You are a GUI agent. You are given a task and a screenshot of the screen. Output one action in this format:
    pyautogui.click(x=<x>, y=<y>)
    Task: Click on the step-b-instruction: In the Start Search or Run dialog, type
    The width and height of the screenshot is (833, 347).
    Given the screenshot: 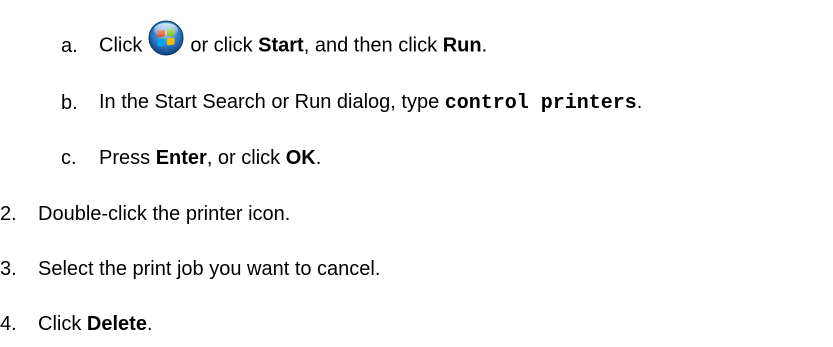 What is the action you would take?
    pyautogui.click(x=269, y=102)
    